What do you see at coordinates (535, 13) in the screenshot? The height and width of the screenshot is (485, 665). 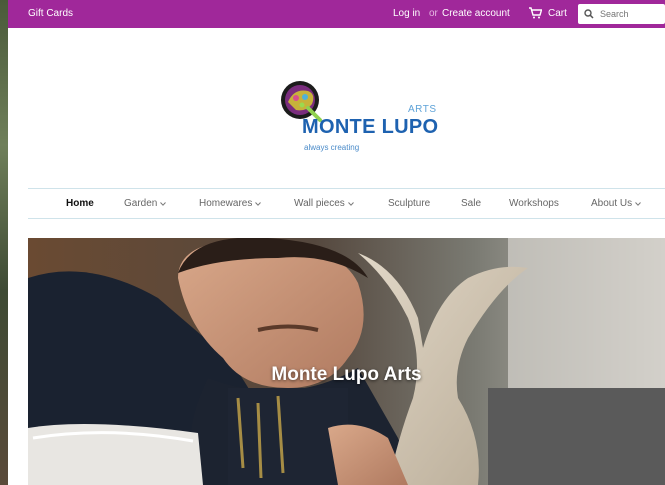 I see `cart-icon` at bounding box center [535, 13].